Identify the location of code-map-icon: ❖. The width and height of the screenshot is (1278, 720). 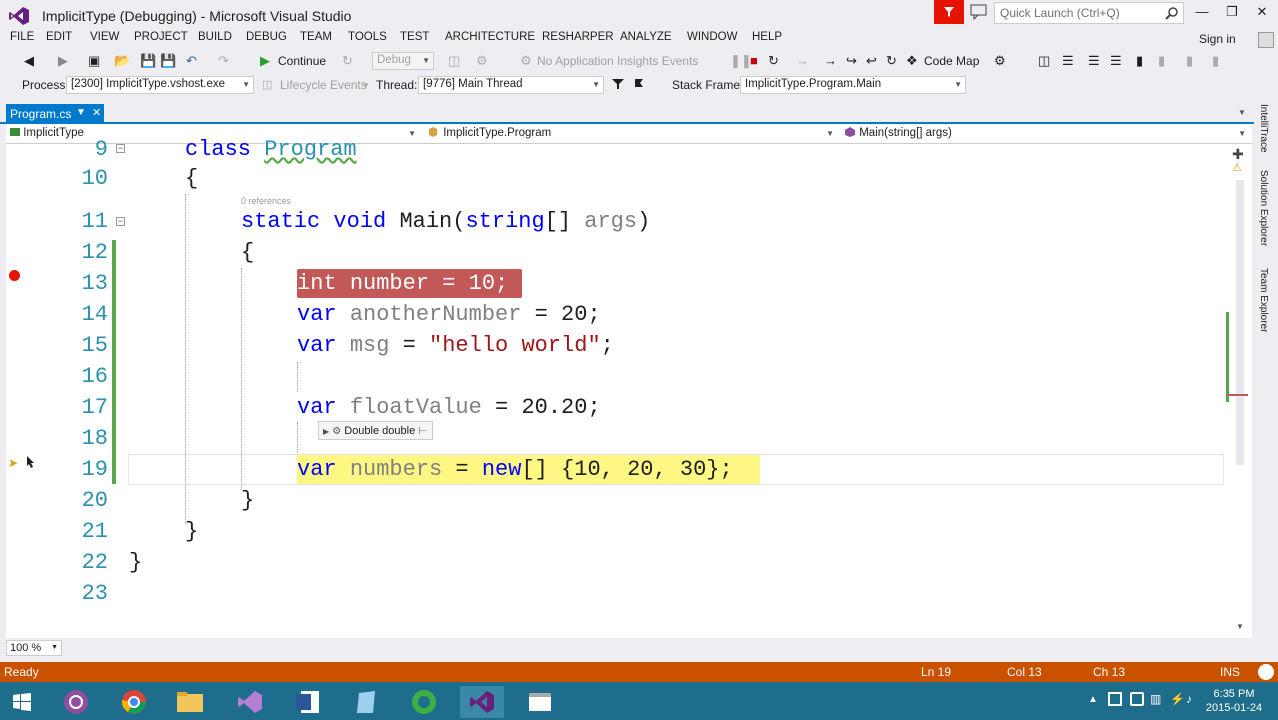
(912, 61).